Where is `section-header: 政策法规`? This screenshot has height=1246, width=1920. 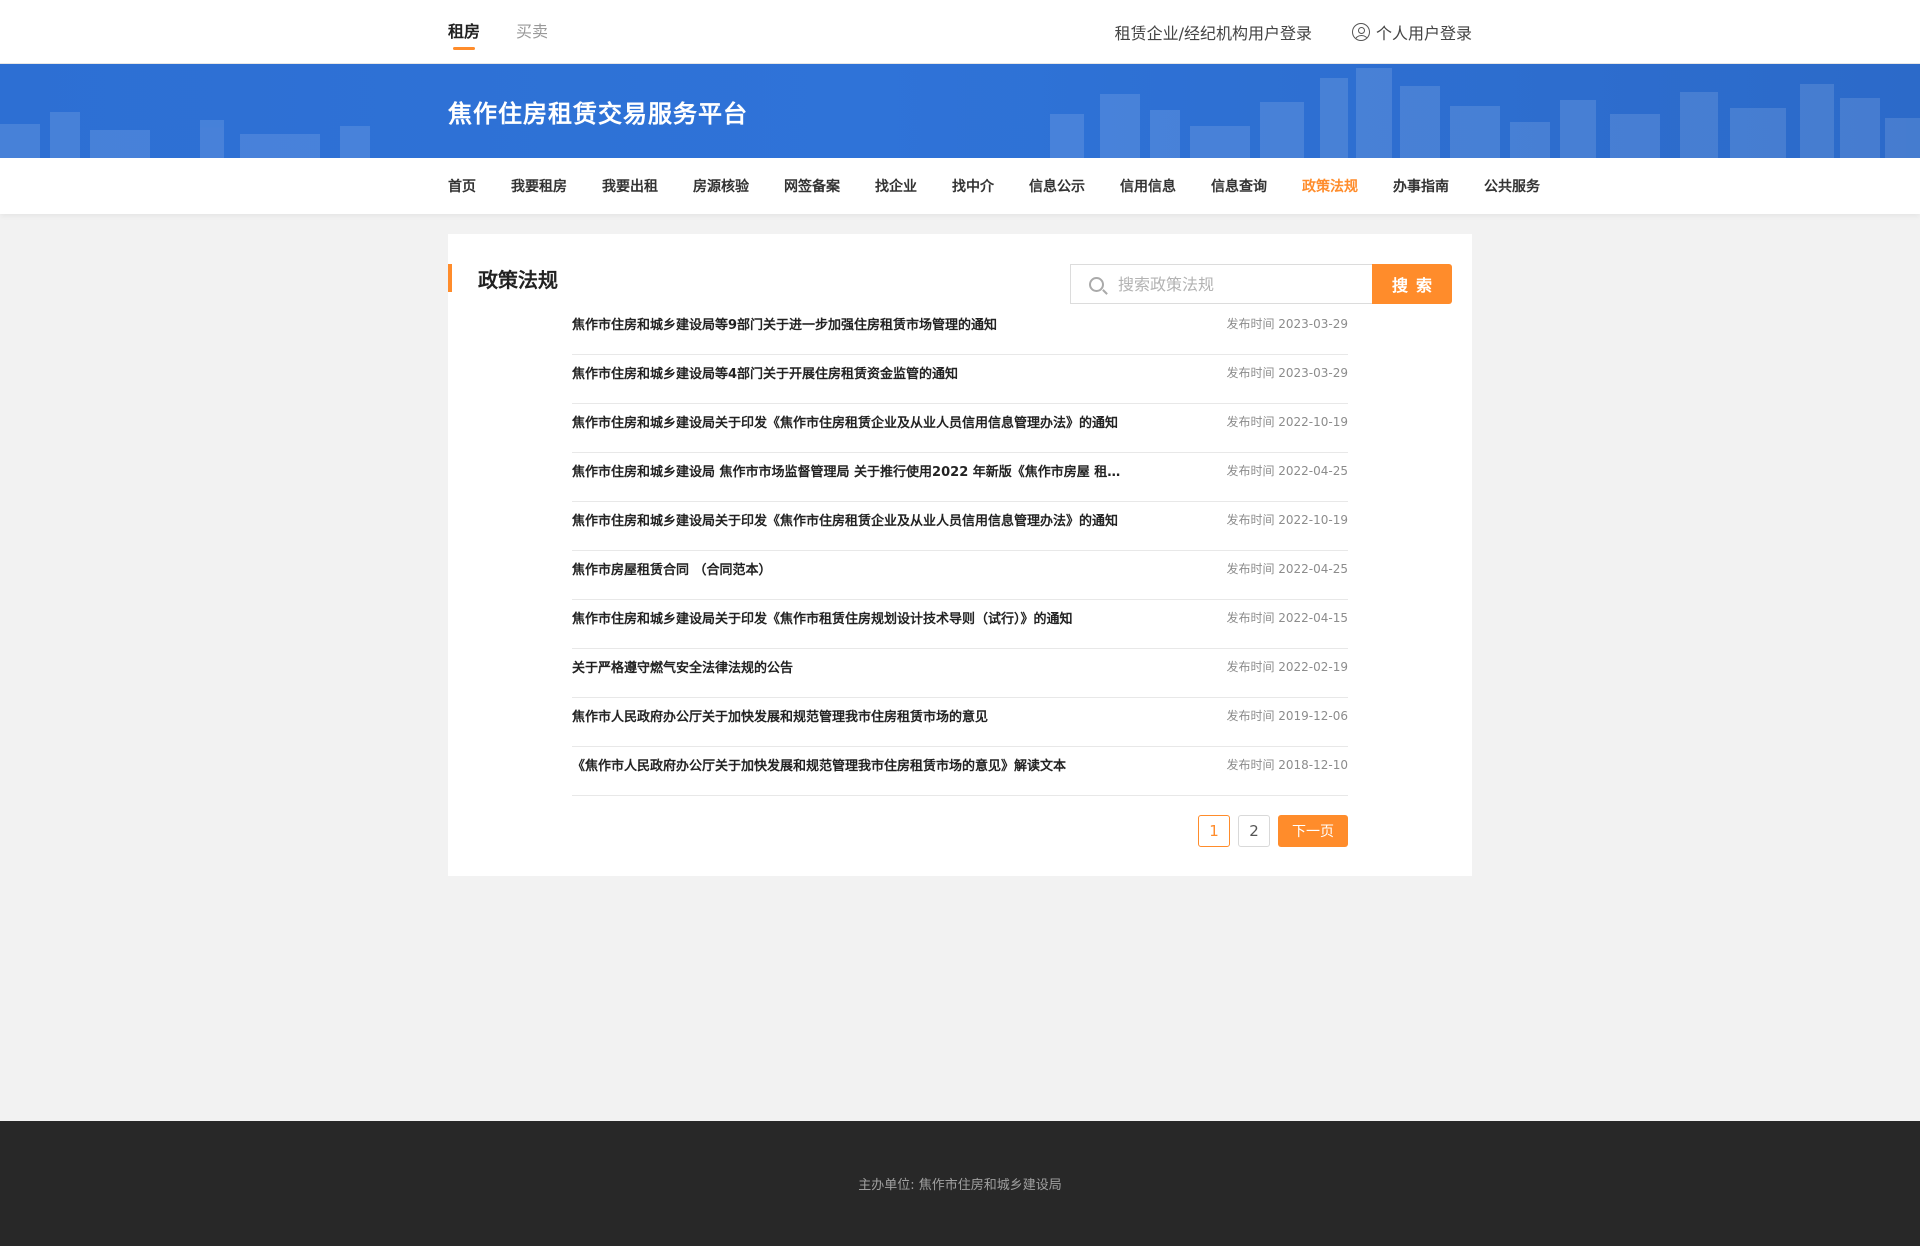
section-header: 政策法规 is located at coordinates (503, 278).